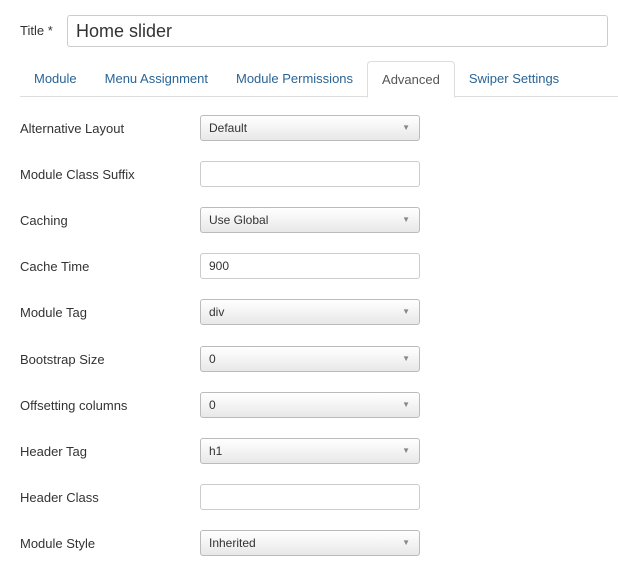 Image resolution: width=618 pixels, height=572 pixels. Describe the element at coordinates (310, 266) in the screenshot. I see `cache-time-input: 900` at that location.